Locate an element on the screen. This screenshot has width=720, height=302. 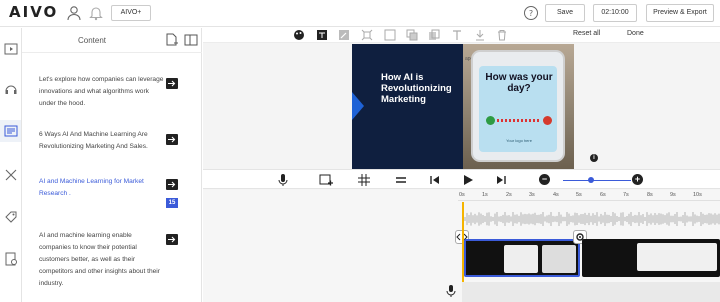
copy-icon is located at coordinates (434, 35).